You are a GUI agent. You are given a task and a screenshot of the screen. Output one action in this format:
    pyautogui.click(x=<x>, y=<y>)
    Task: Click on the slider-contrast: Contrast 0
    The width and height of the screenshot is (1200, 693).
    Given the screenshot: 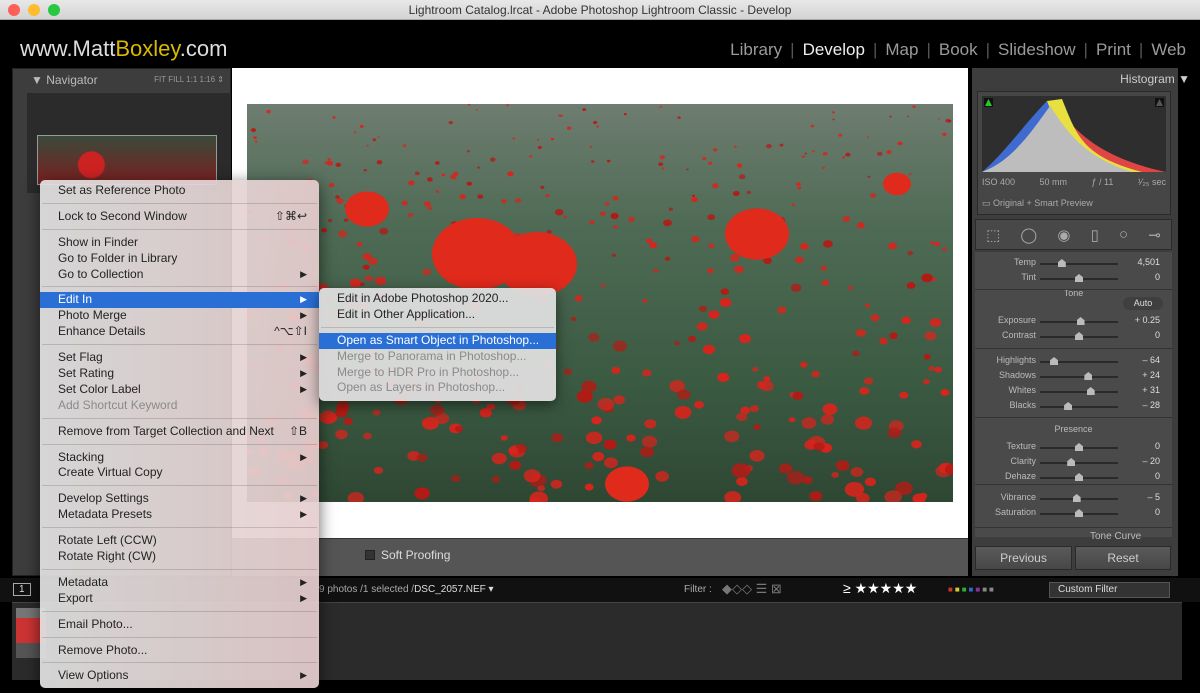 What is the action you would take?
    pyautogui.click(x=1073, y=337)
    